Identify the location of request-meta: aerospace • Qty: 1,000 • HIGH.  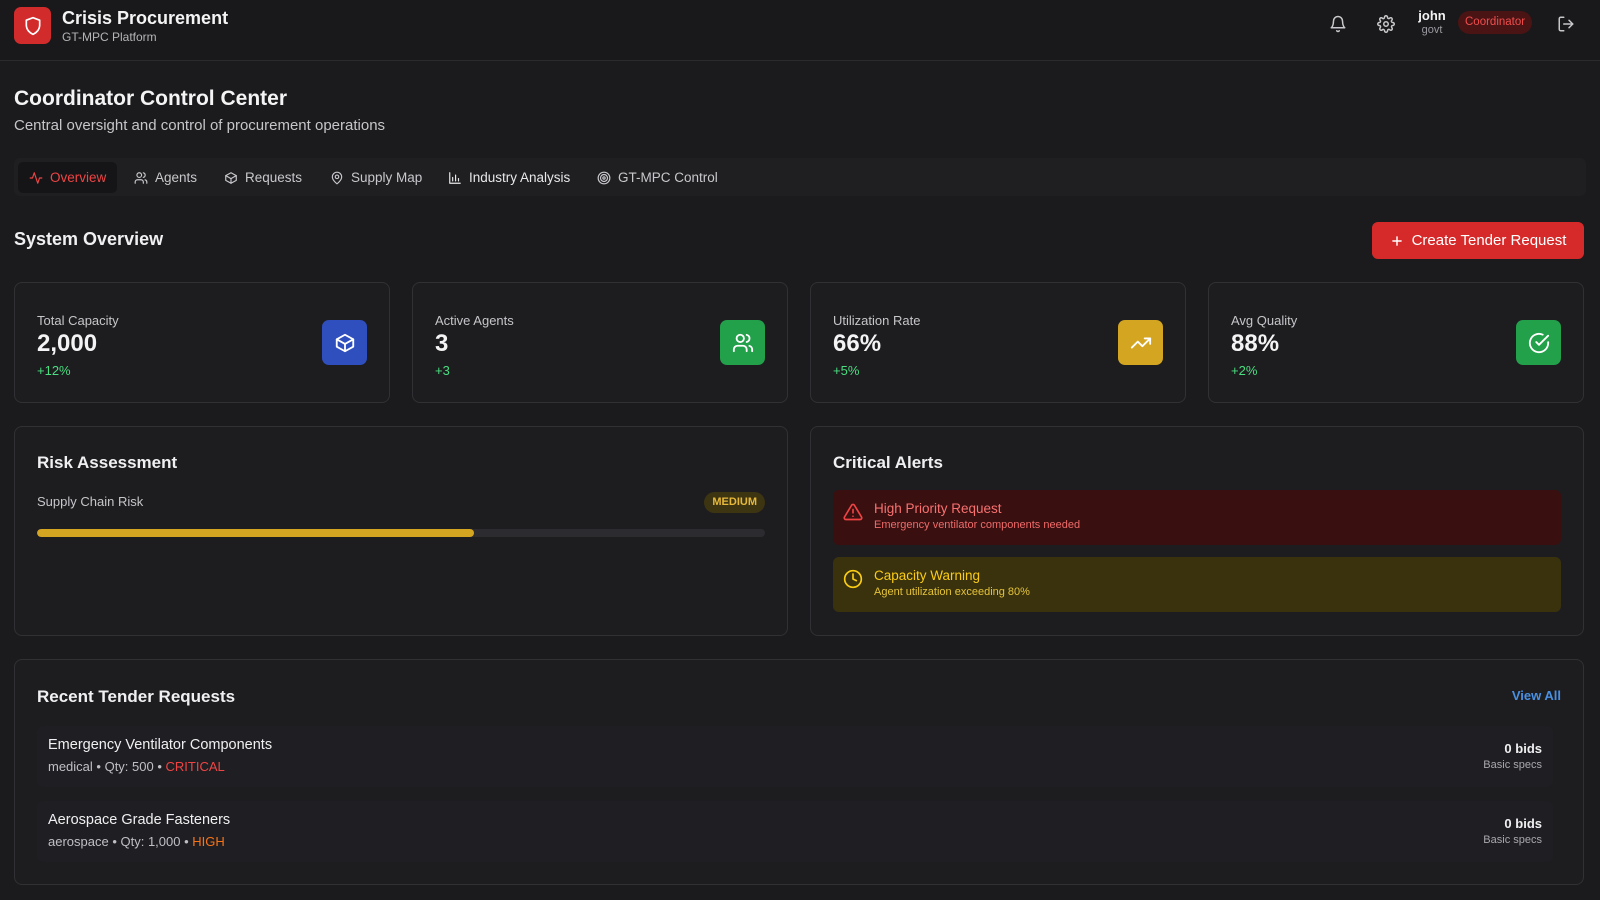
(136, 841).